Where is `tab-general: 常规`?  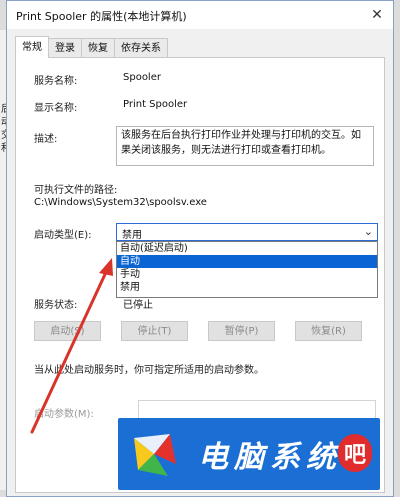 tab-general: 常规 is located at coordinates (32, 47).